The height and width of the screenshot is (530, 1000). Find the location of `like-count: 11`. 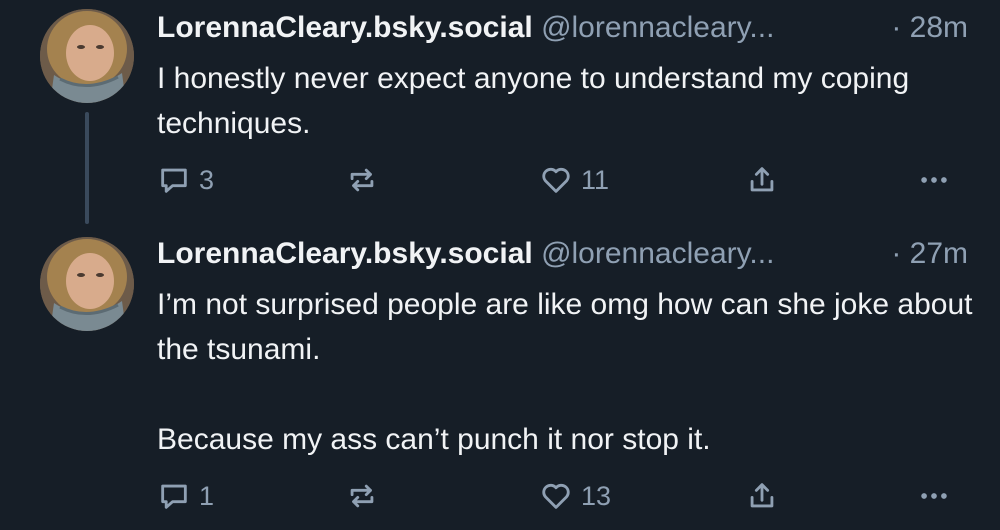

like-count: 11 is located at coordinates (595, 179).